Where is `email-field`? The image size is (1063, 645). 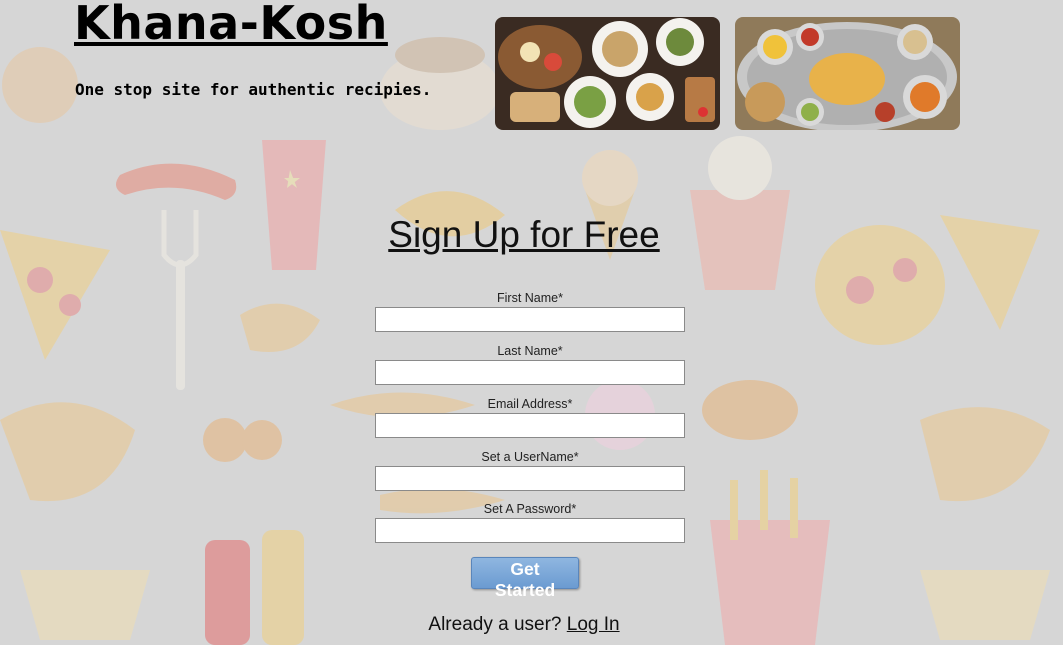 email-field is located at coordinates (530, 425).